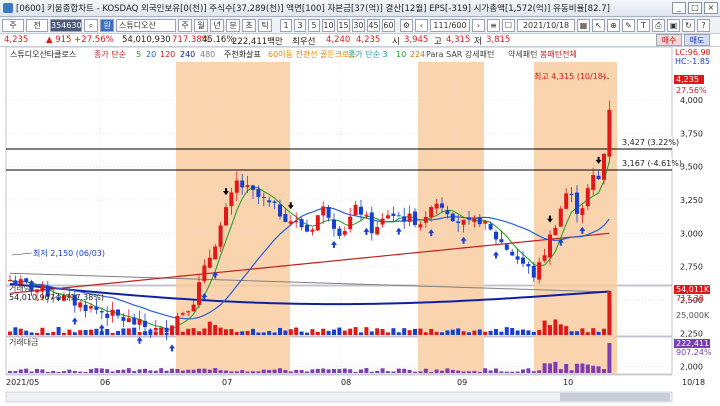  I want to click on stock-name-field: 스튜디오산, so click(146, 25).